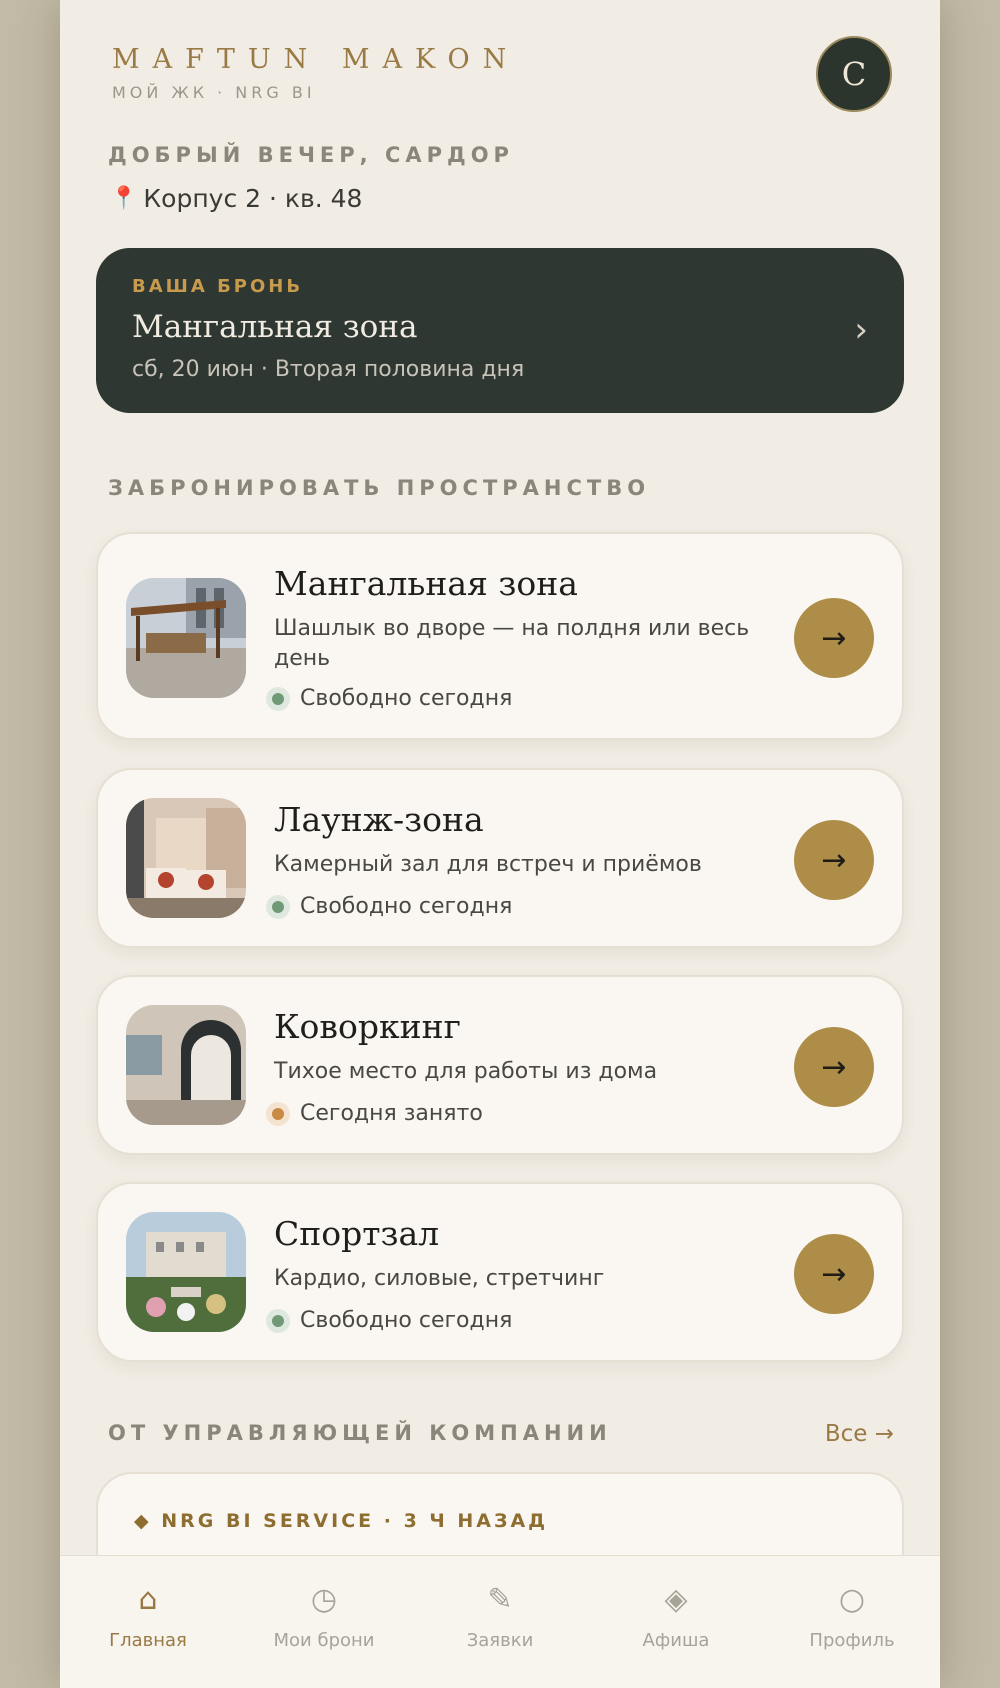 Image resolution: width=1000 pixels, height=1688 pixels. What do you see at coordinates (357, 1233) in the screenshot?
I see `space-title: Спортзал` at bounding box center [357, 1233].